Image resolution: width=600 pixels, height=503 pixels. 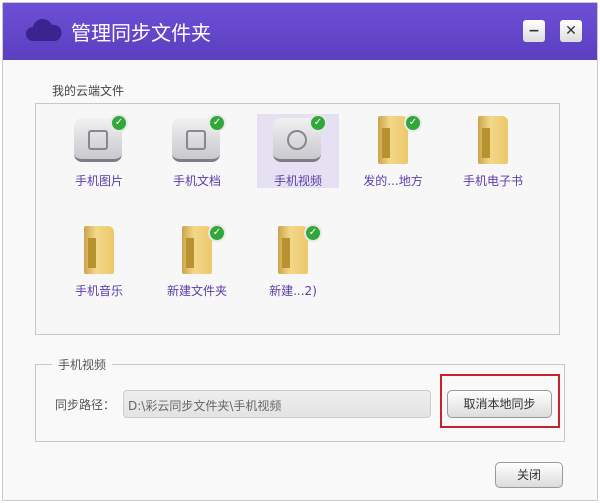 What do you see at coordinates (529, 475) in the screenshot?
I see `close-button: 关闭` at bounding box center [529, 475].